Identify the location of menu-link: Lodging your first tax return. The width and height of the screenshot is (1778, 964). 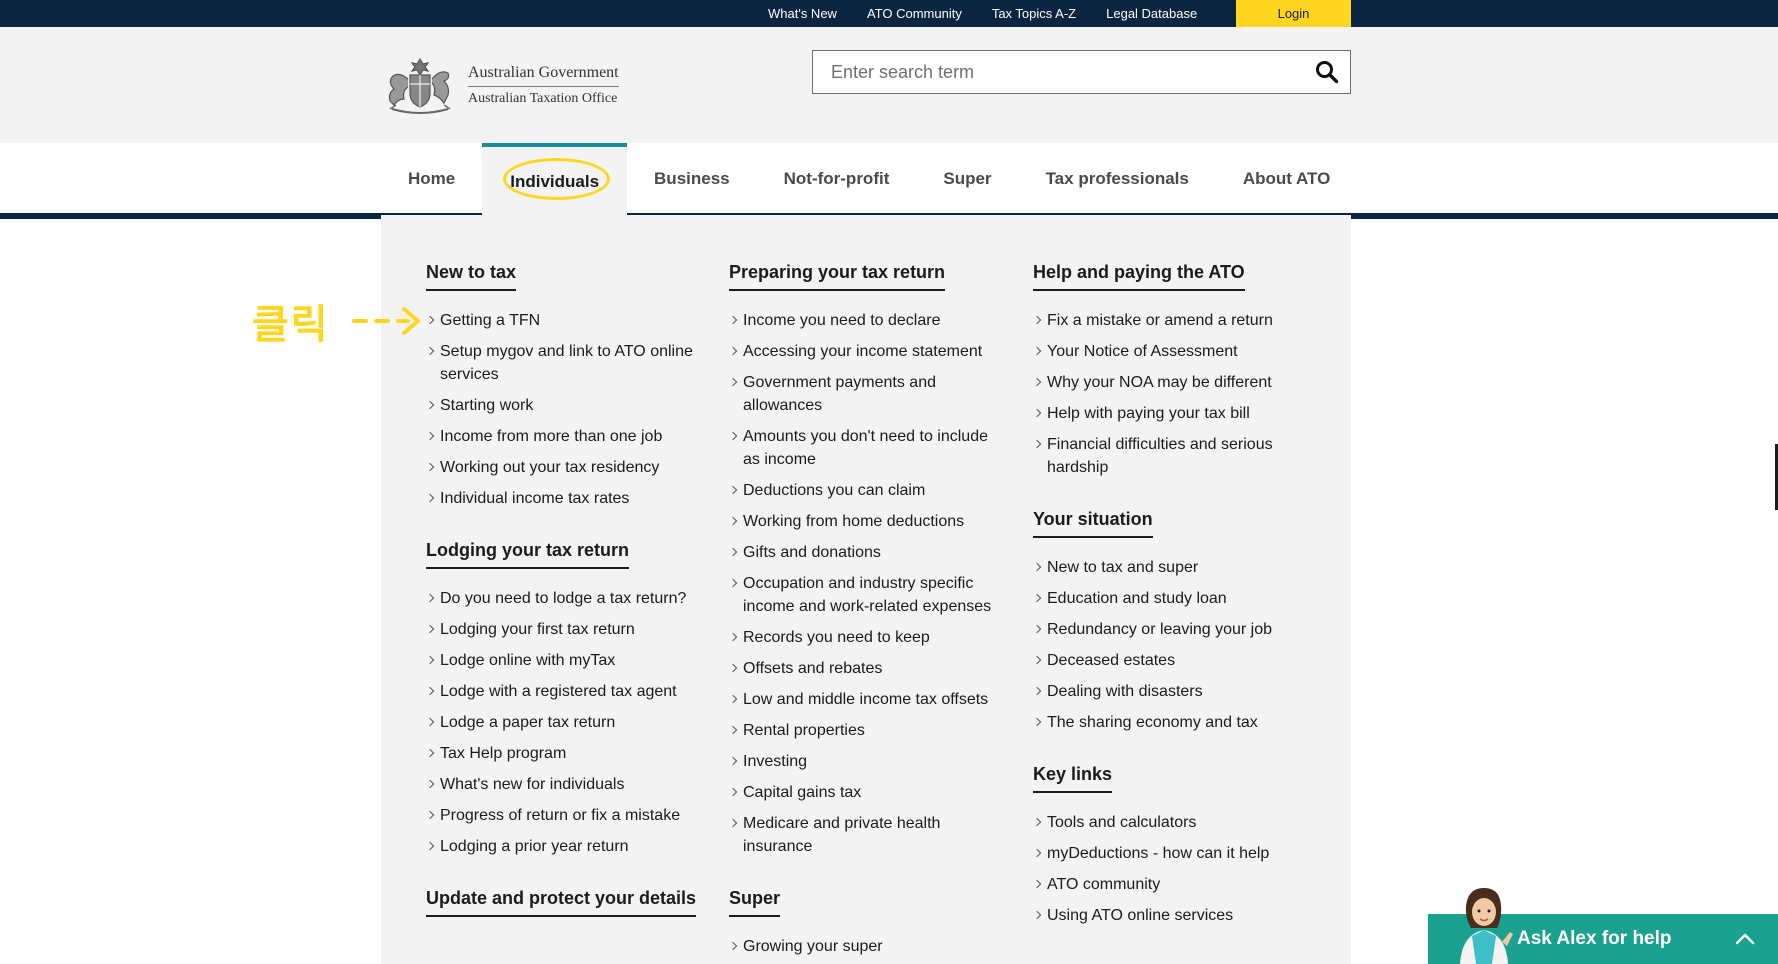
(566, 629).